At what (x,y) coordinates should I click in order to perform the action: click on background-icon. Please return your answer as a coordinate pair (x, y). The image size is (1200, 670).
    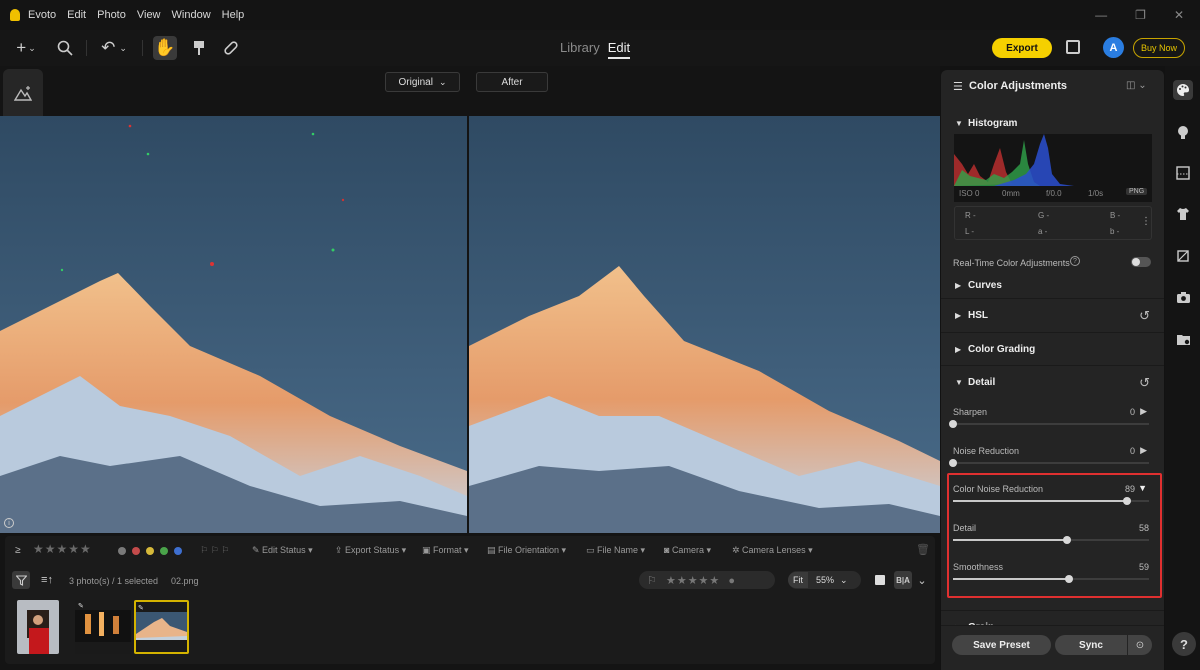
    Looking at the image, I should click on (1183, 173).